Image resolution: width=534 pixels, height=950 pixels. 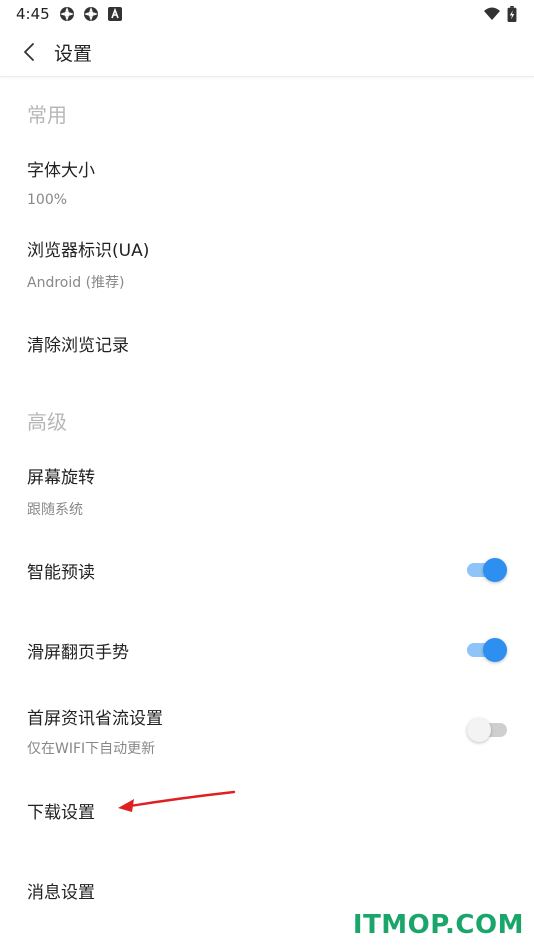 What do you see at coordinates (30, 52) in the screenshot?
I see `chevron-left-icon` at bounding box center [30, 52].